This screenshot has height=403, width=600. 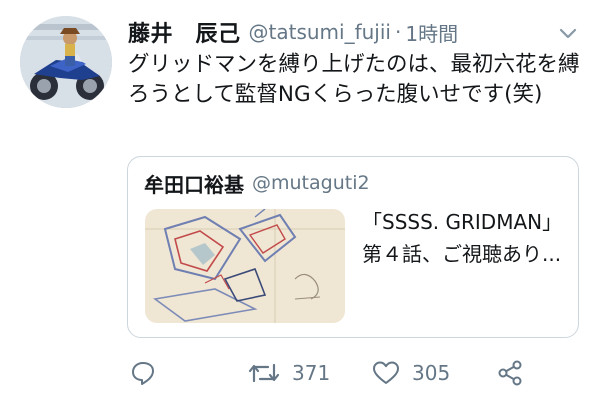 What do you see at coordinates (320, 32) in the screenshot?
I see `author-handle: @tatsumi_fujii` at bounding box center [320, 32].